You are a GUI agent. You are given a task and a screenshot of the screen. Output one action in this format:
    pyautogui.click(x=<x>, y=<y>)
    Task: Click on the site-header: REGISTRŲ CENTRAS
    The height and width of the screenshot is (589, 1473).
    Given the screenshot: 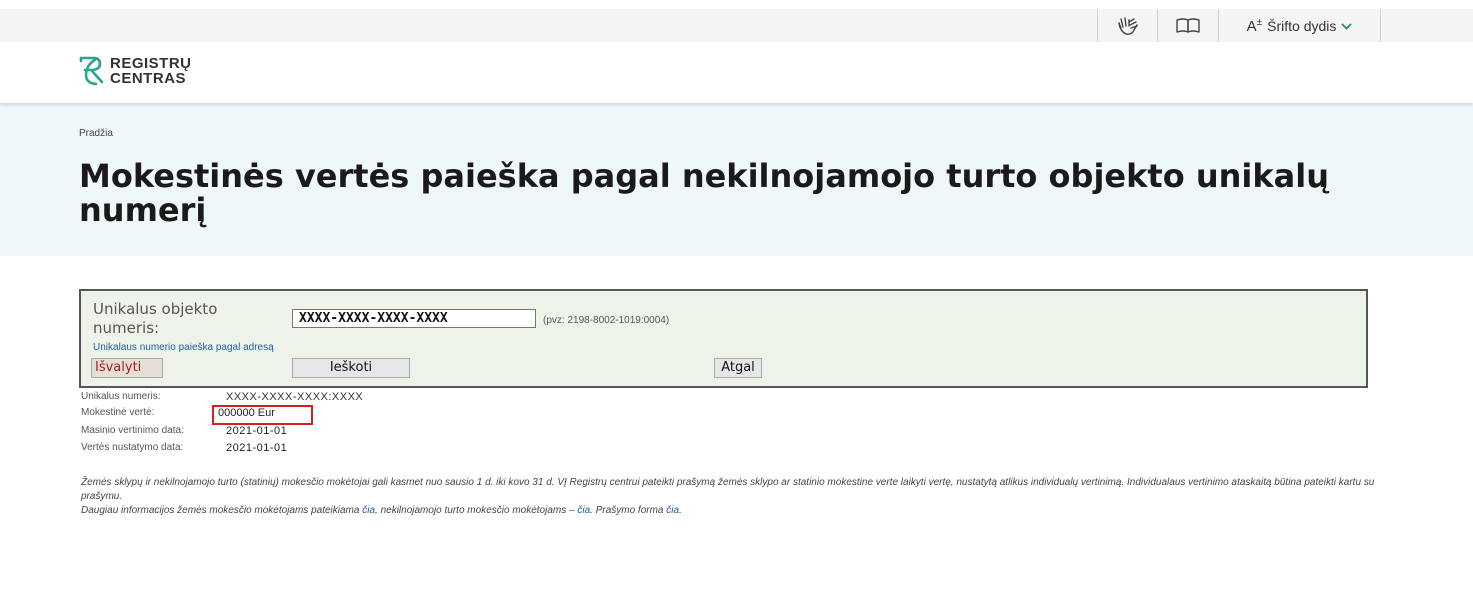 What is the action you would take?
    pyautogui.click(x=736, y=72)
    